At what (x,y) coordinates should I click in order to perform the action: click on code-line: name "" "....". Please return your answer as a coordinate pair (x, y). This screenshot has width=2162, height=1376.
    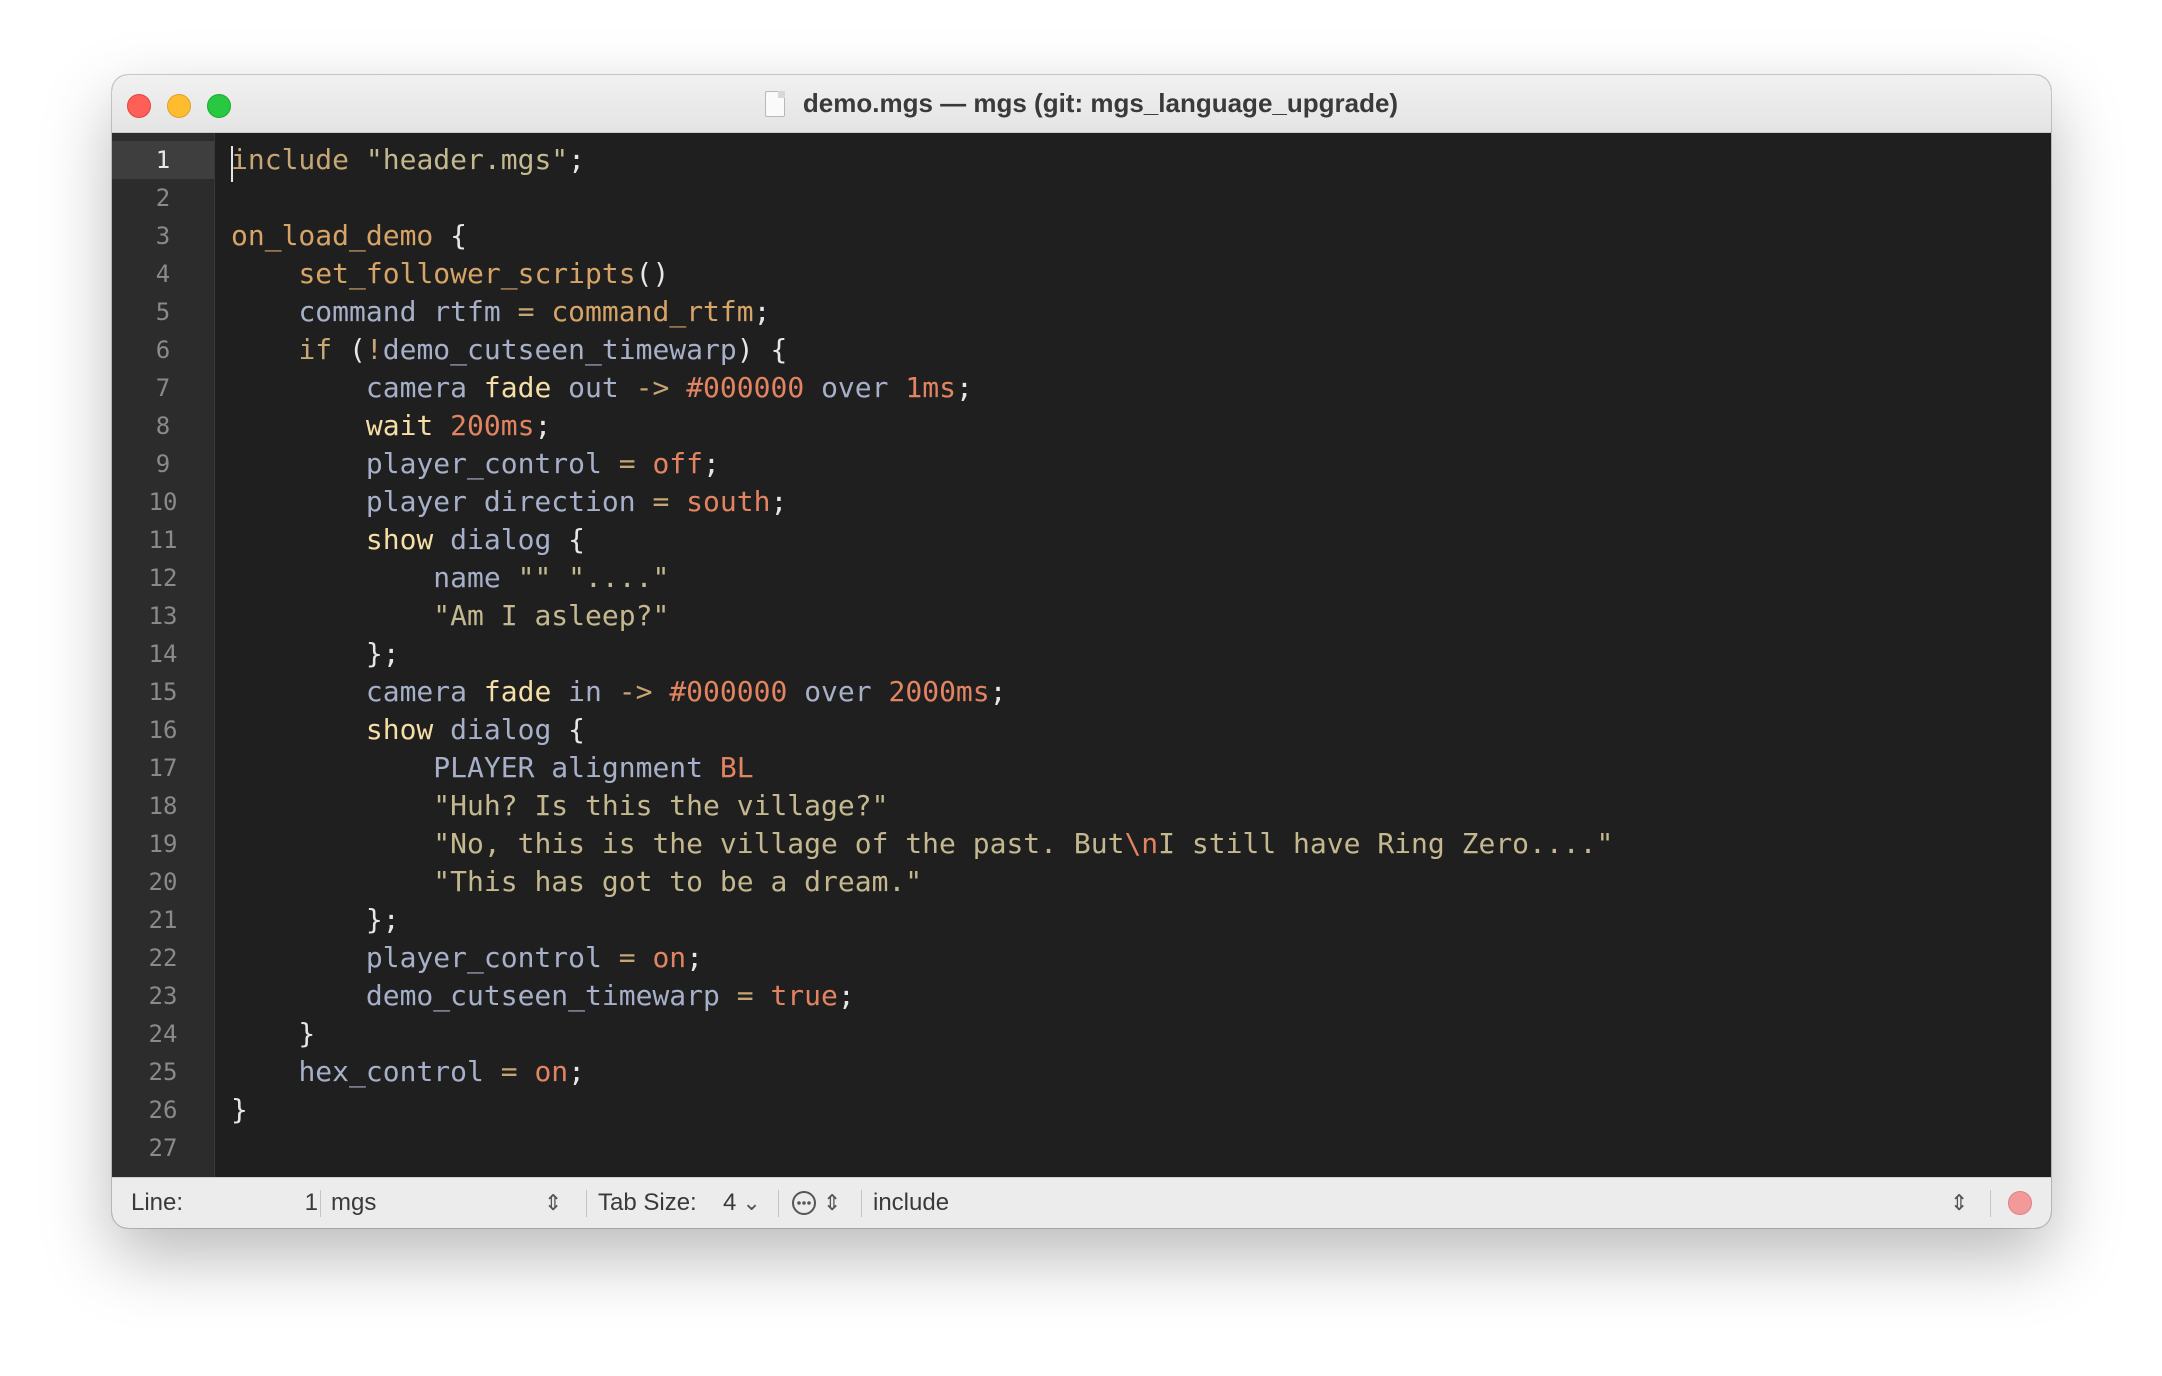
    Looking at the image, I should click on (450, 578).